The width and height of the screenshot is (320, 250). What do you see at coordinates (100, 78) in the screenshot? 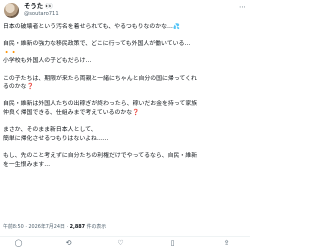
I see `tweet-line: この子たちは、期限が来たら両親と一緒にちゃんと自分の国に帰ってくれ` at bounding box center [100, 78].